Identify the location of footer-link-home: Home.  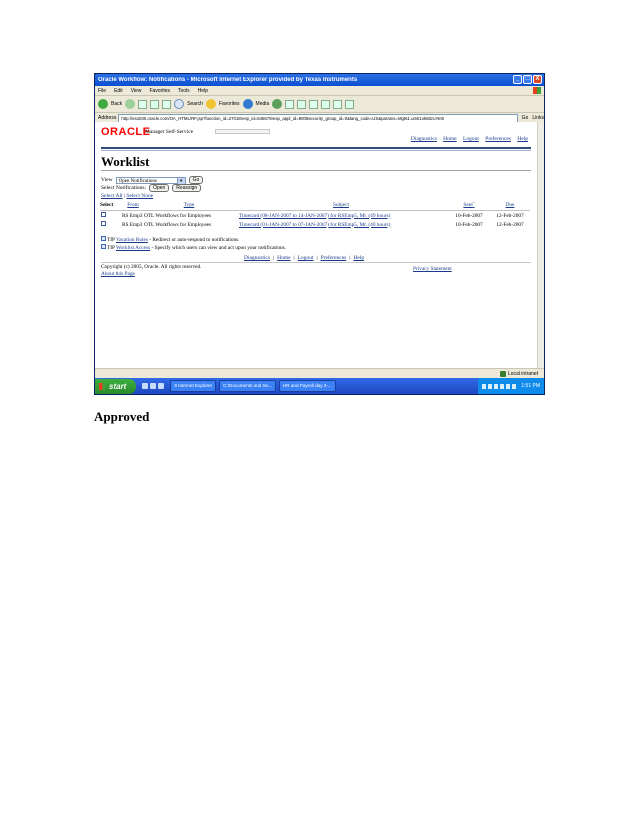
(283, 258).